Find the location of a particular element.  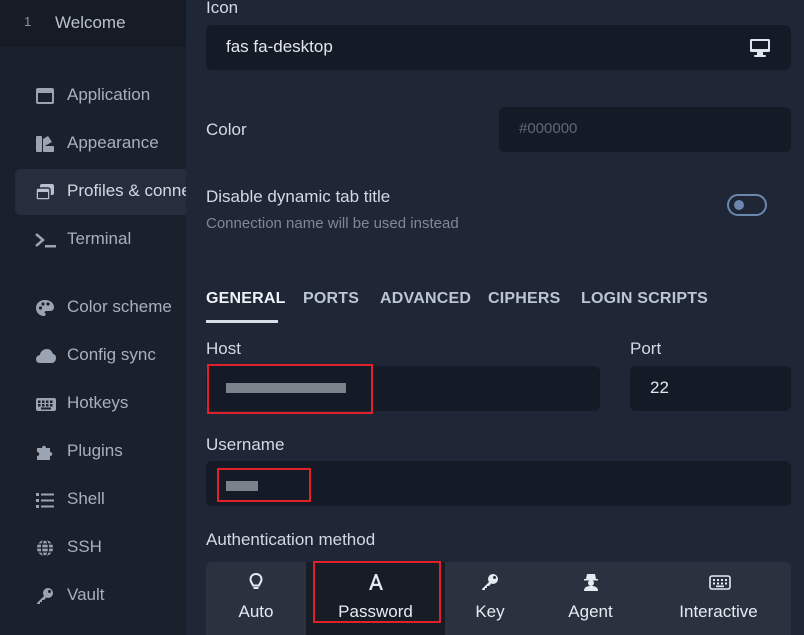

highlight-box-username is located at coordinates (264, 485).